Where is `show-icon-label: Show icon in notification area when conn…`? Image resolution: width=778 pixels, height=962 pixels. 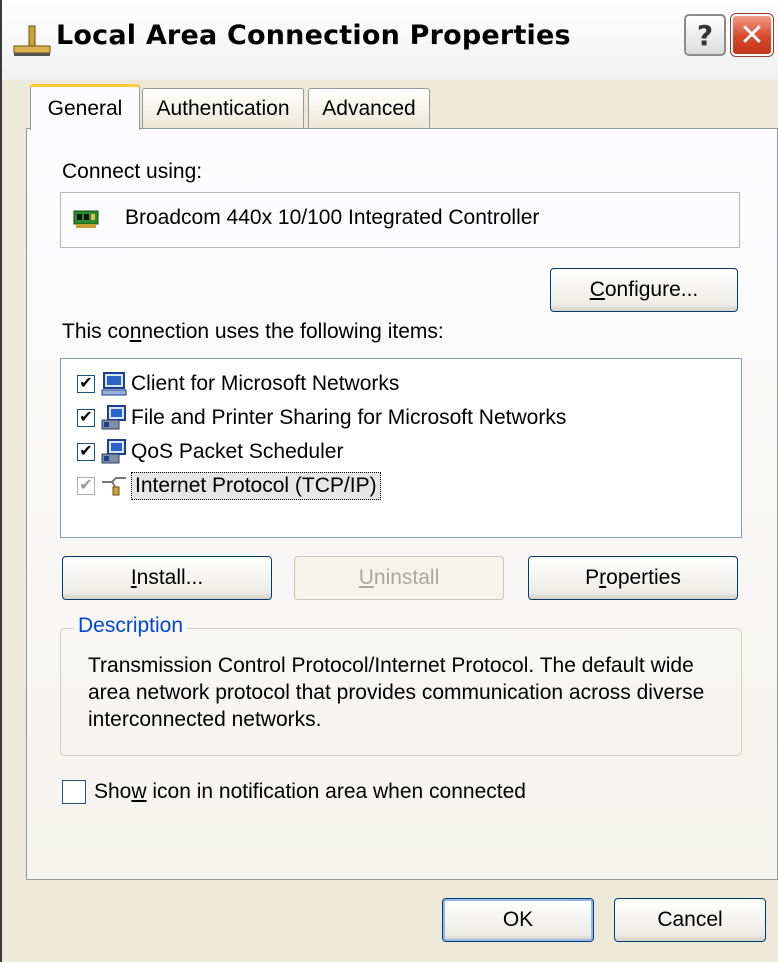
show-icon-label: Show icon in notification area when conn… is located at coordinates (310, 791).